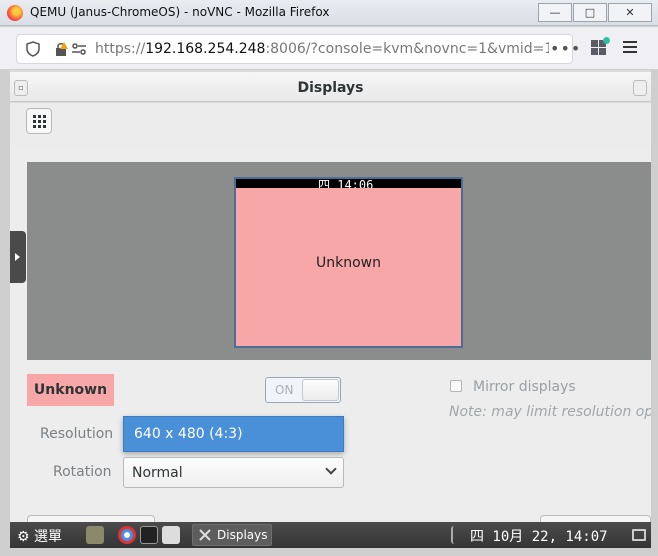 Image resolution: width=658 pixels, height=556 pixels. I want to click on app-title: Displays, so click(330, 88).